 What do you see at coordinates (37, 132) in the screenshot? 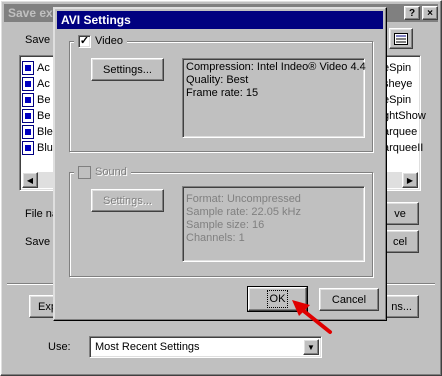
I see `list-item: Ble` at bounding box center [37, 132].